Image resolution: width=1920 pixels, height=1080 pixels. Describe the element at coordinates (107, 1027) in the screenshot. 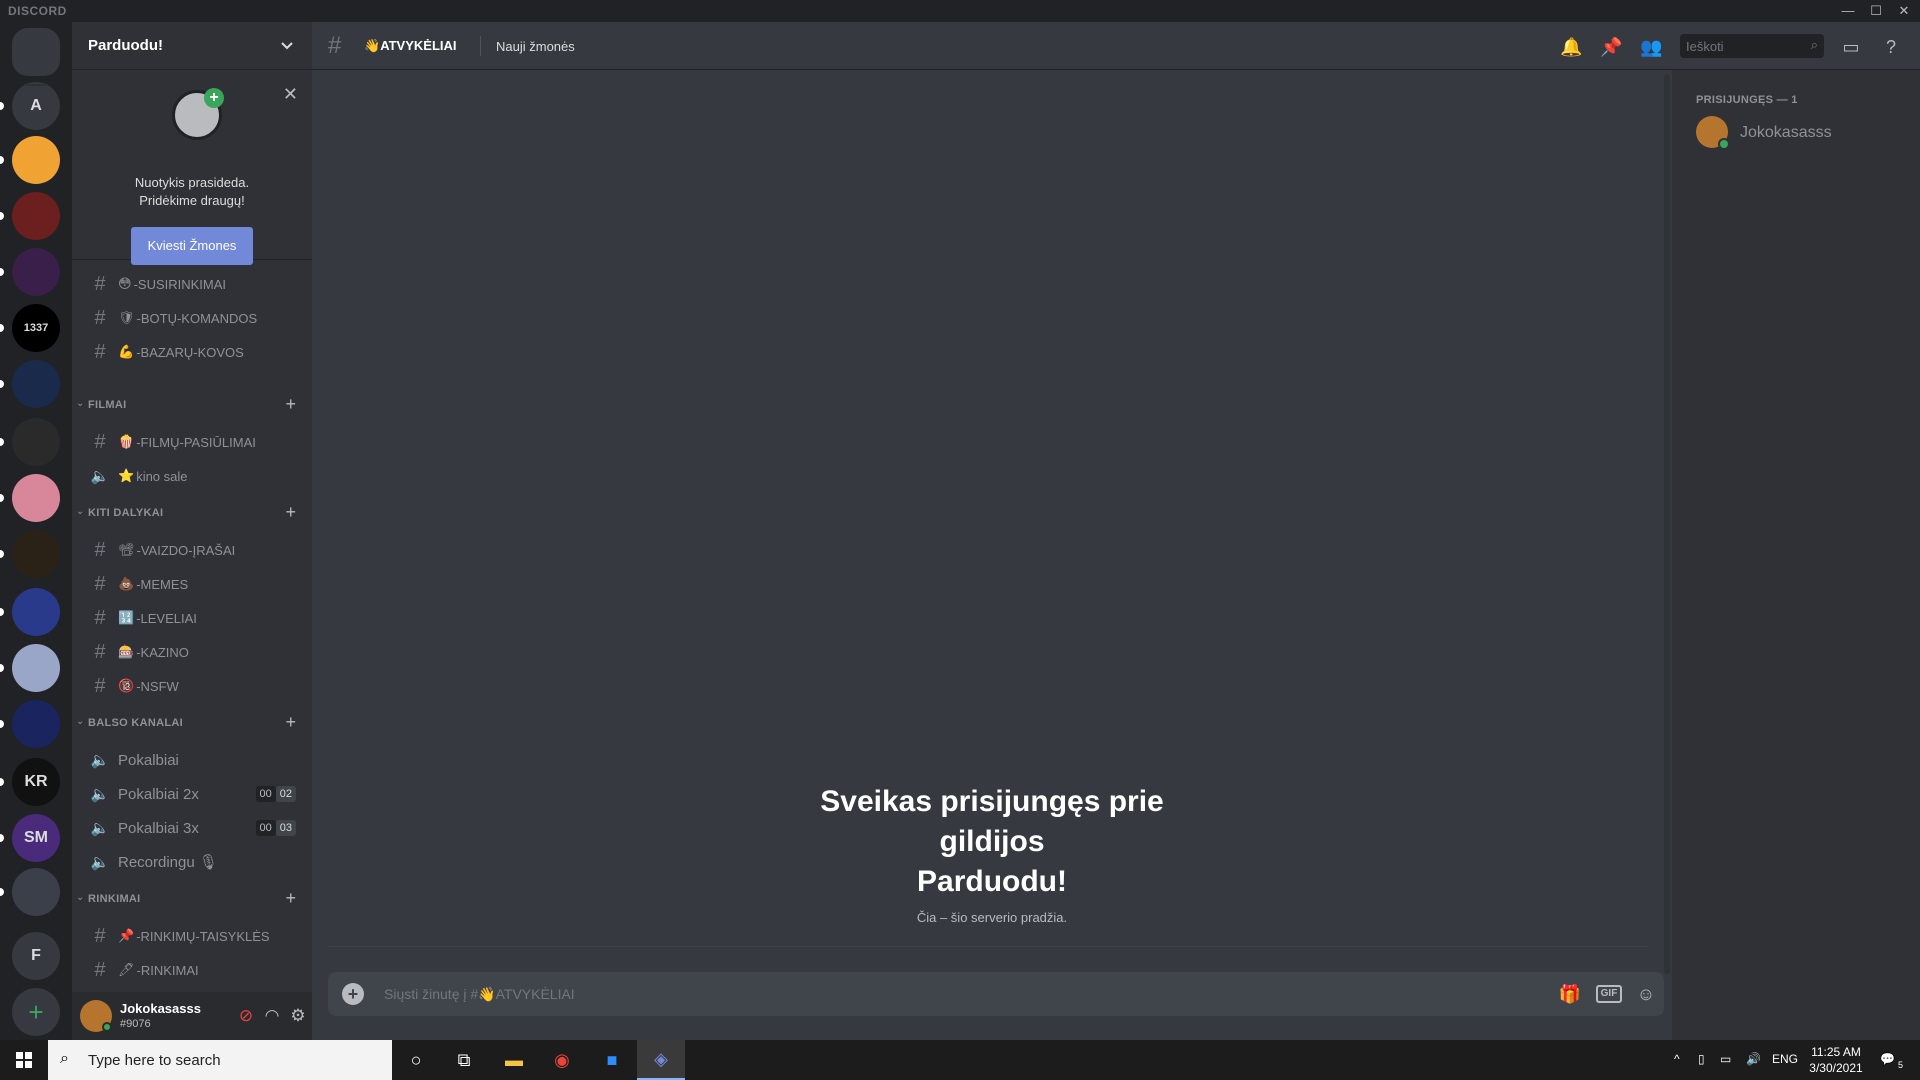

I see `online-status-icon` at that location.